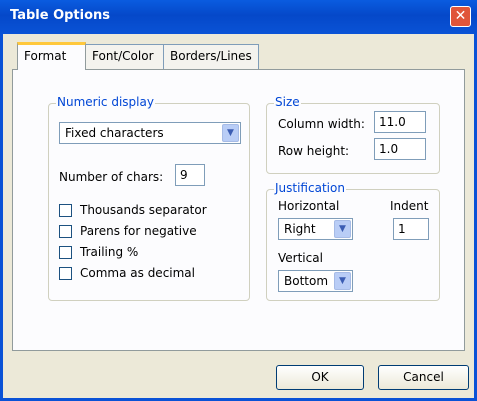 Image resolution: width=477 pixels, height=401 pixels. I want to click on horizontal-justification-select: Right ▼, so click(315, 229).